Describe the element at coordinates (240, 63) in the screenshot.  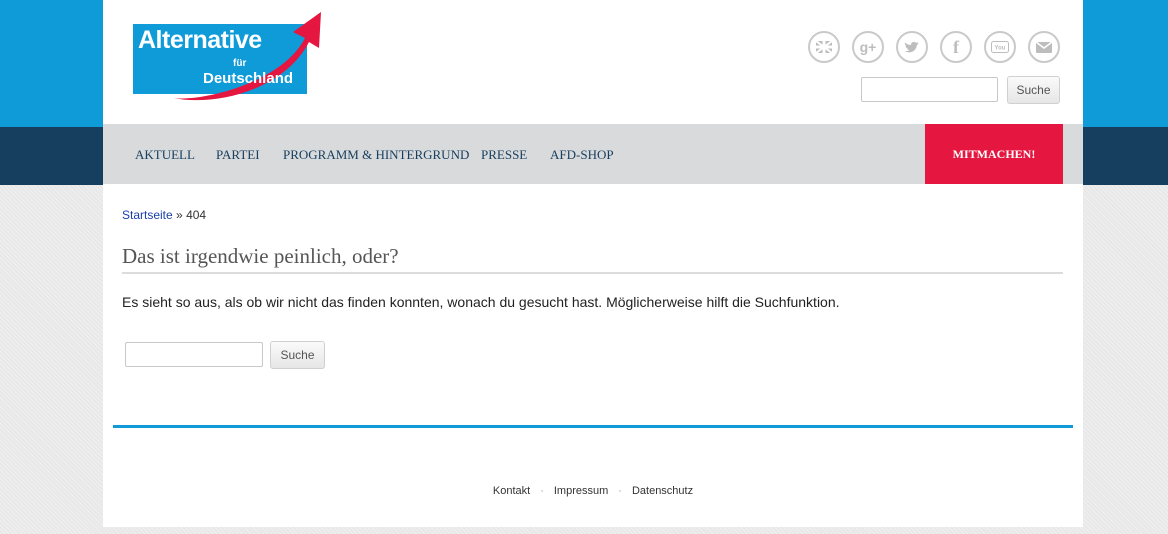
I see `logo-text-fuer: für` at that location.